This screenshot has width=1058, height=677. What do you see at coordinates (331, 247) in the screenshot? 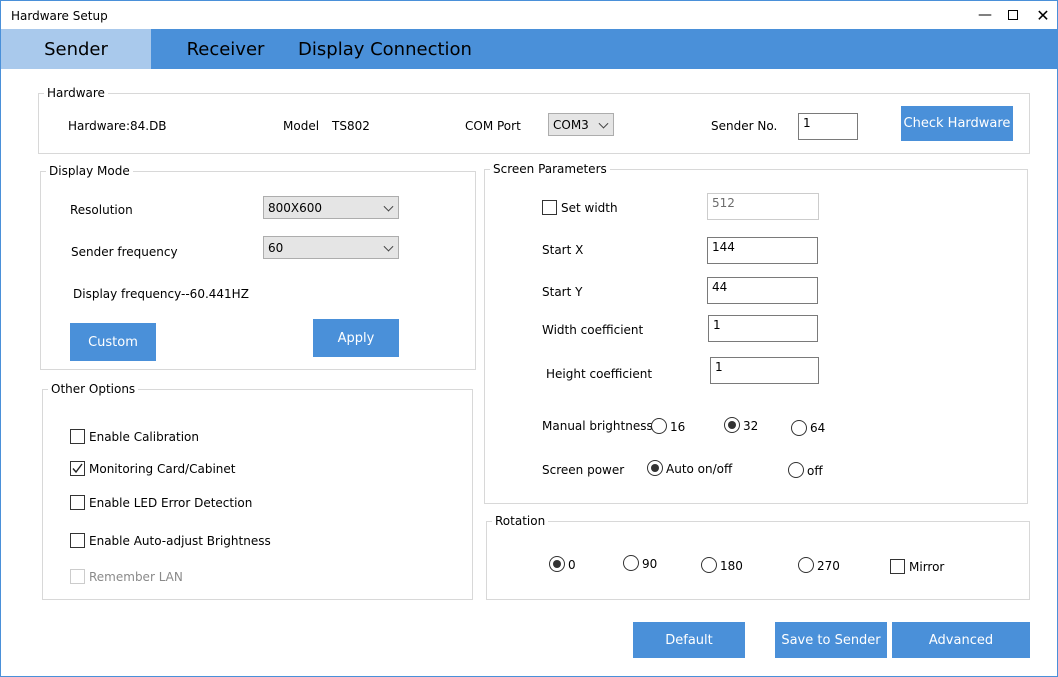
I see `sender-frequency-select: 60` at bounding box center [331, 247].